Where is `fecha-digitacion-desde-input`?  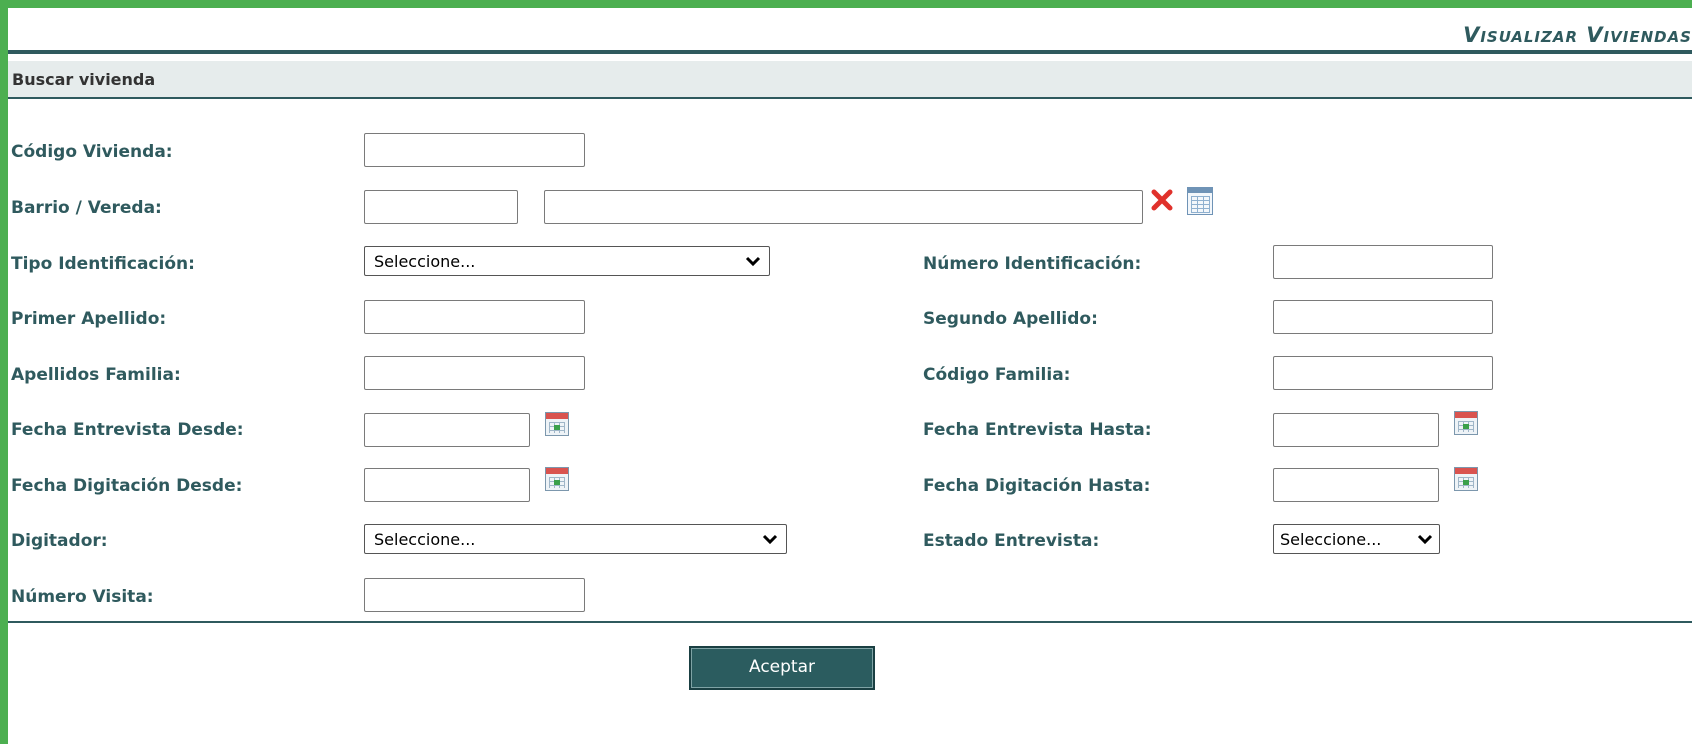
fecha-digitacion-desde-input is located at coordinates (447, 485).